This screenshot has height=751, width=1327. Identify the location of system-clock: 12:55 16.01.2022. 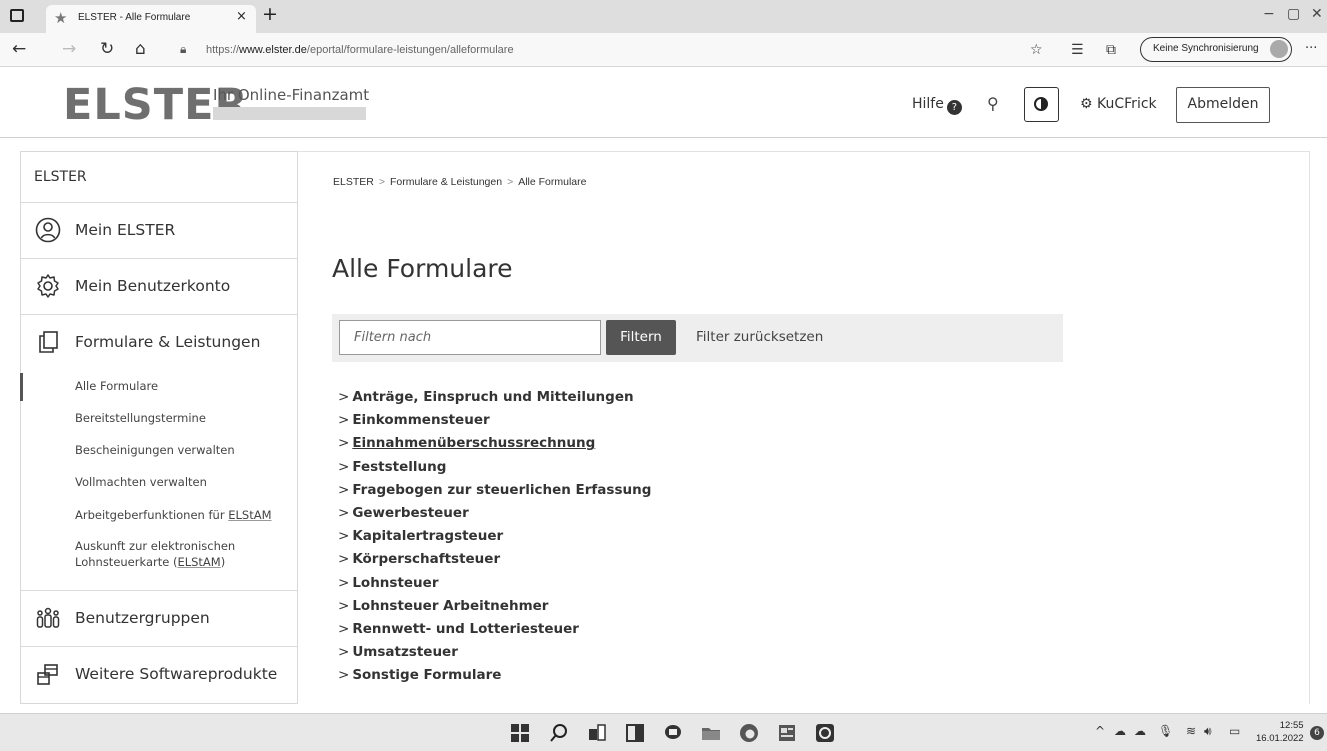
(1280, 732).